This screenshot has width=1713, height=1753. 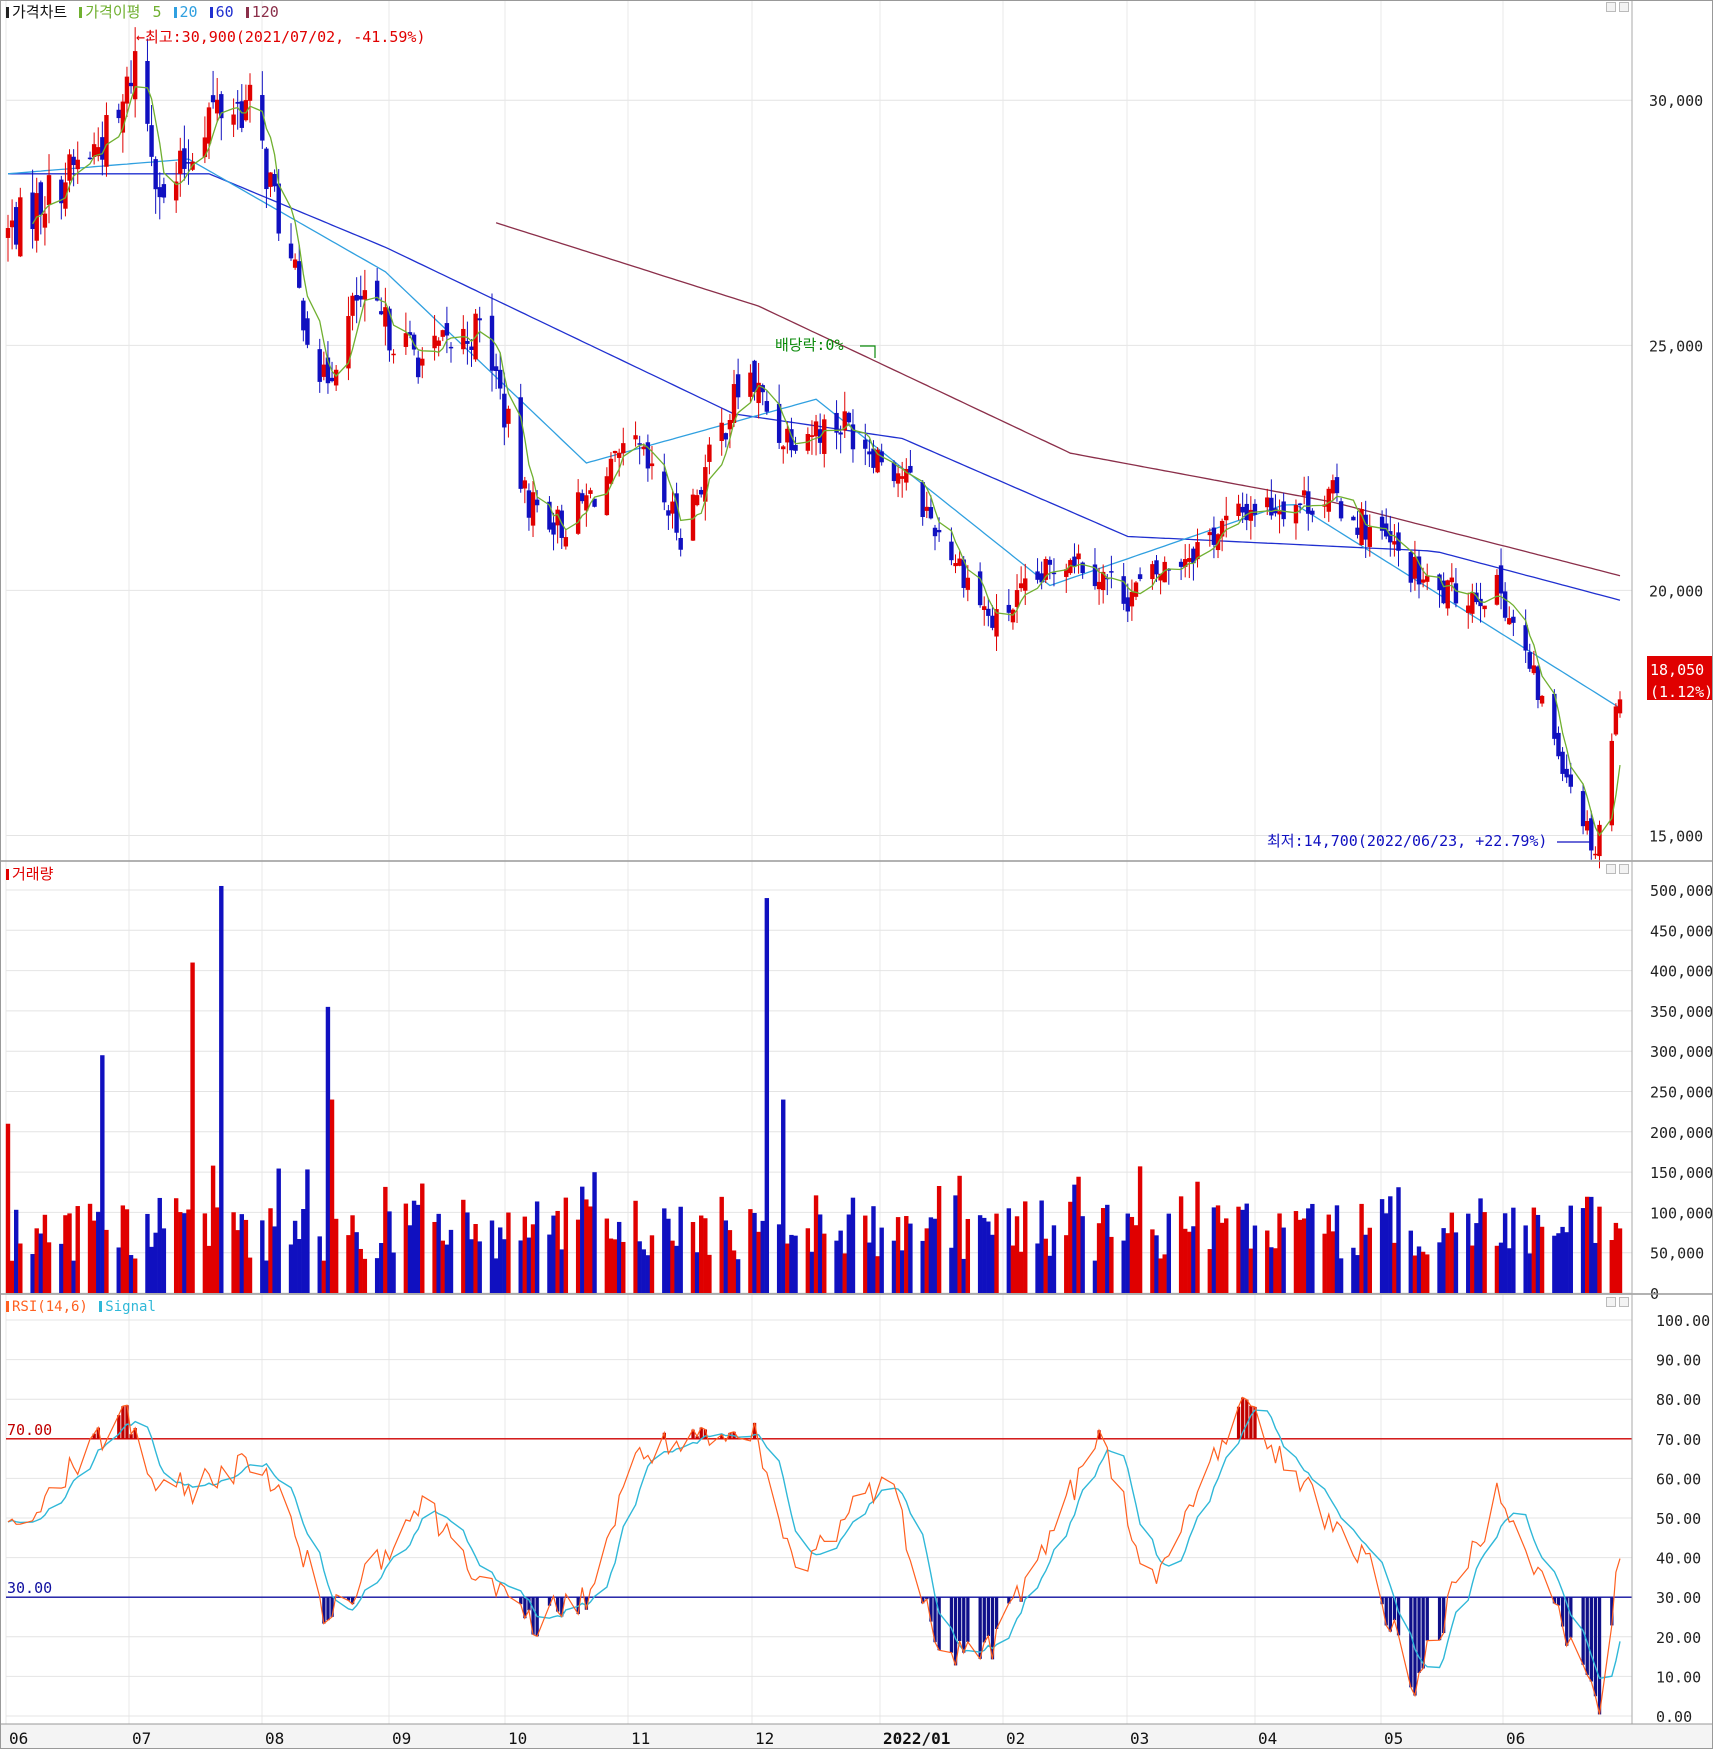 What do you see at coordinates (156, 12) in the screenshot?
I see `legend-ma5: 5` at bounding box center [156, 12].